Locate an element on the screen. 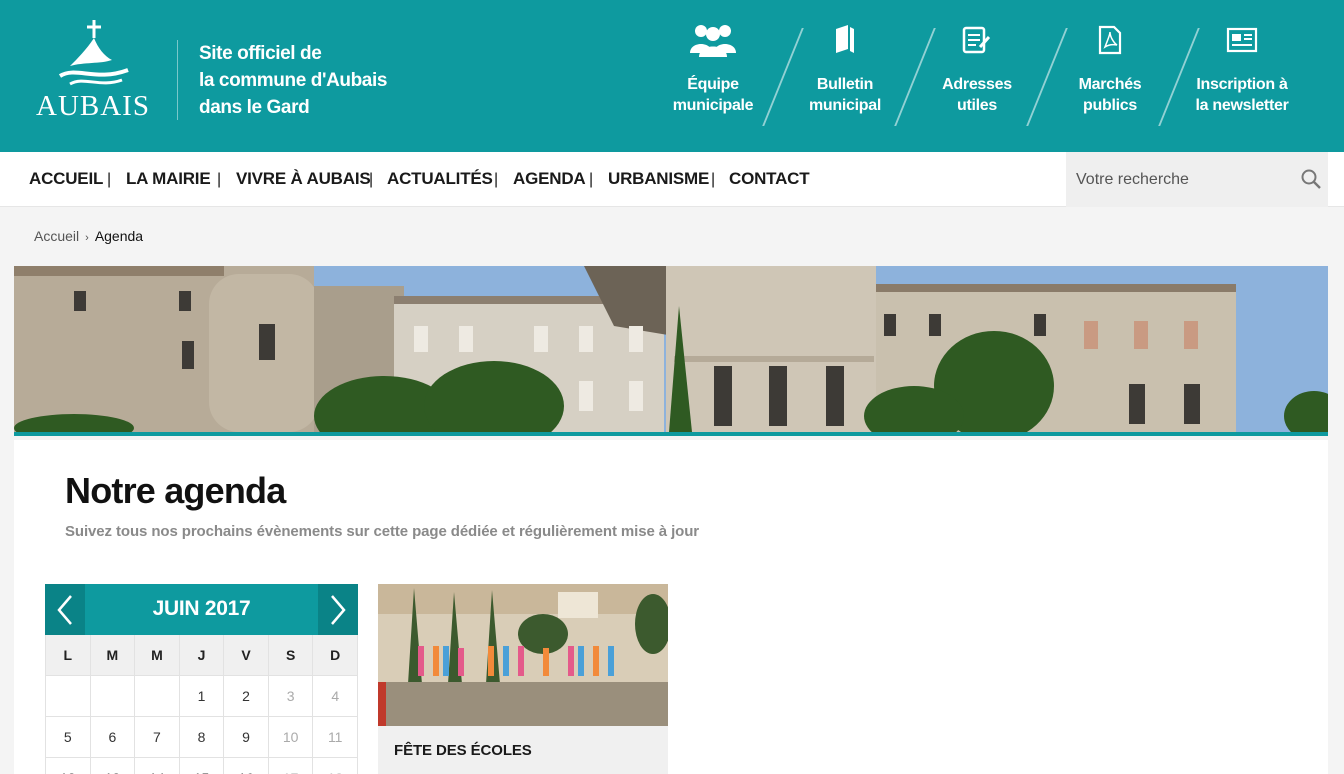 This screenshot has width=1344, height=774. breadcrumb: Accueil › Agenda is located at coordinates (88, 236).